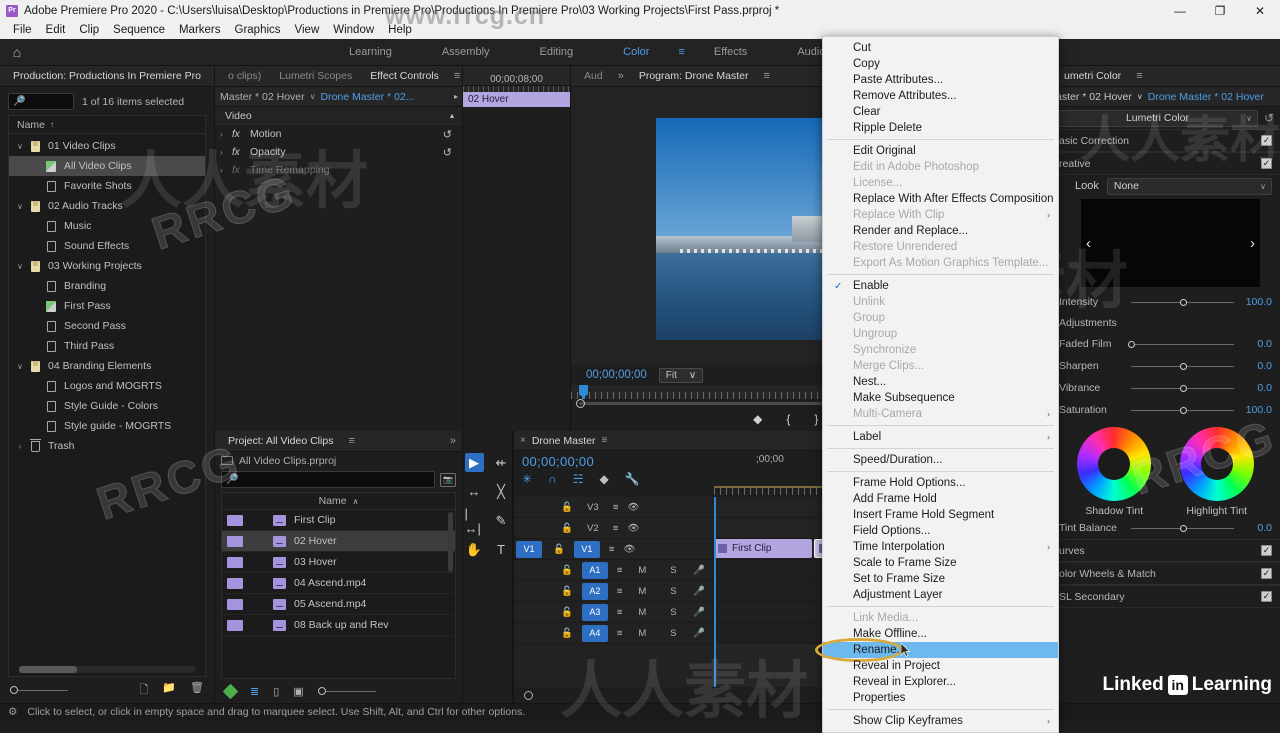 This screenshot has height=733, width=1280. What do you see at coordinates (940, 698) in the screenshot?
I see `menu-item-properties: Properties` at bounding box center [940, 698].